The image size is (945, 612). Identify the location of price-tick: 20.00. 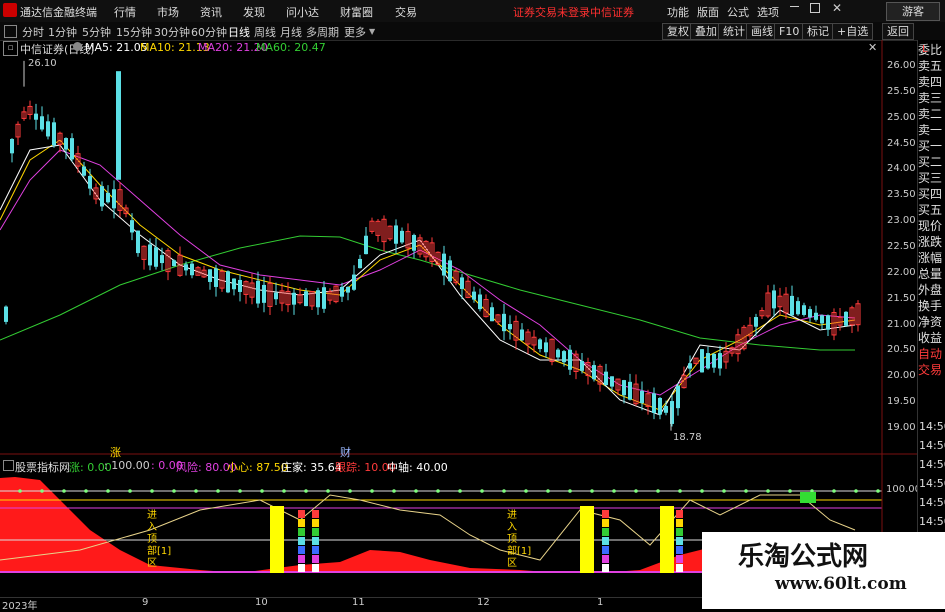
(901, 376).